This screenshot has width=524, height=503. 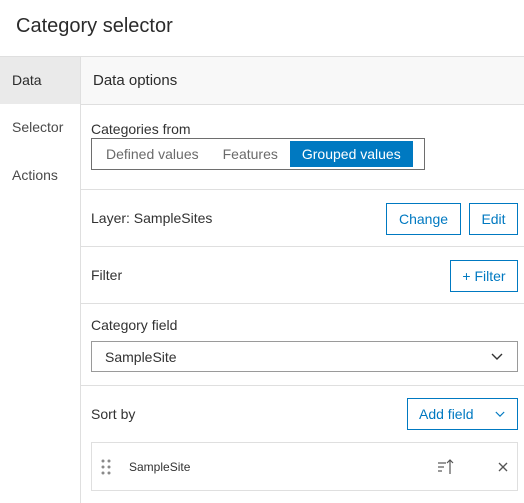 I want to click on sort-ascending-icon, so click(x=446, y=467).